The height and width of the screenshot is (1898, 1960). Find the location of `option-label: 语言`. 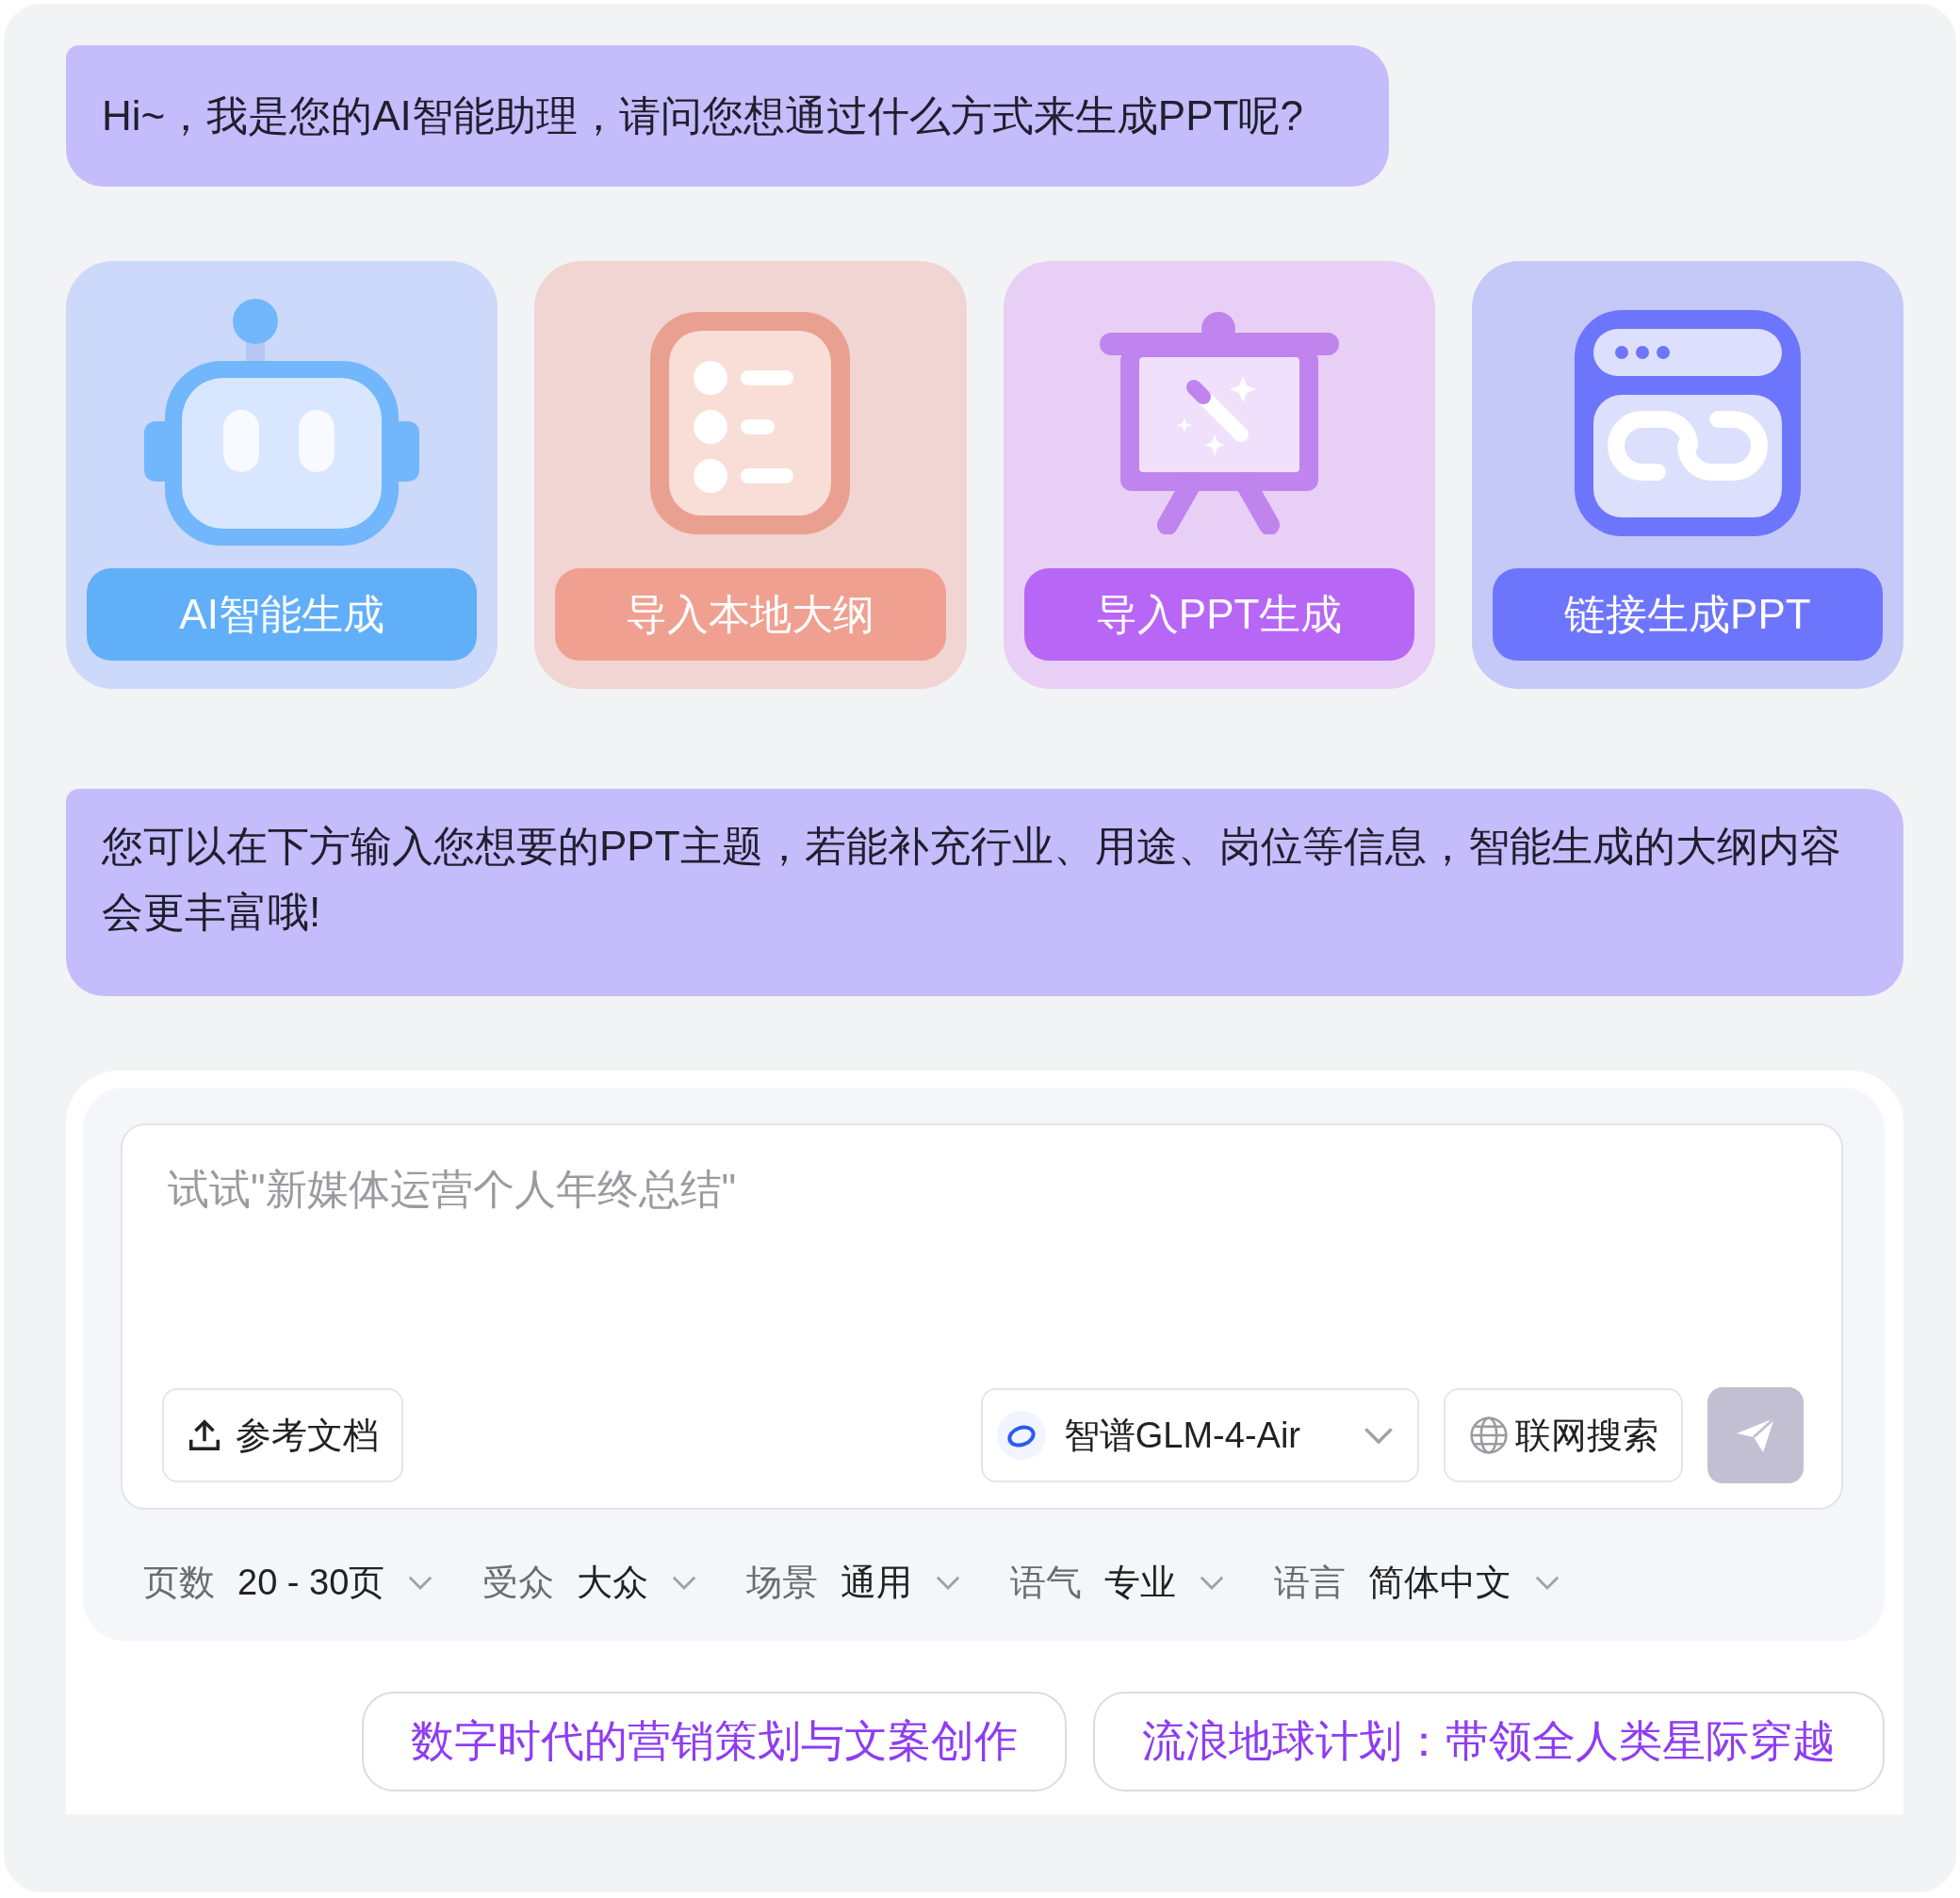

option-label: 语言 is located at coordinates (1310, 1583).